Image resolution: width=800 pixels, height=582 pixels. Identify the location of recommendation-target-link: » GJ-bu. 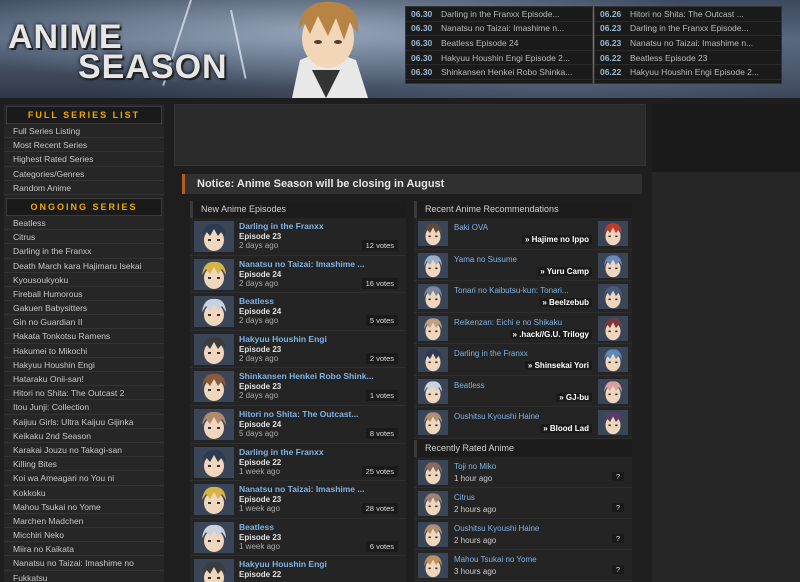
(574, 397).